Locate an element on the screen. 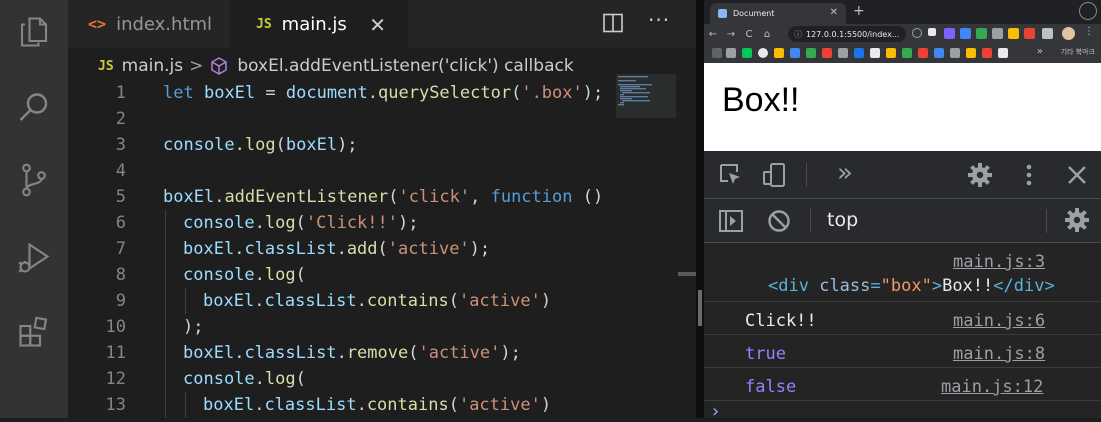 The image size is (1101, 422). breadcrumb-file: main.js is located at coordinates (152, 66).